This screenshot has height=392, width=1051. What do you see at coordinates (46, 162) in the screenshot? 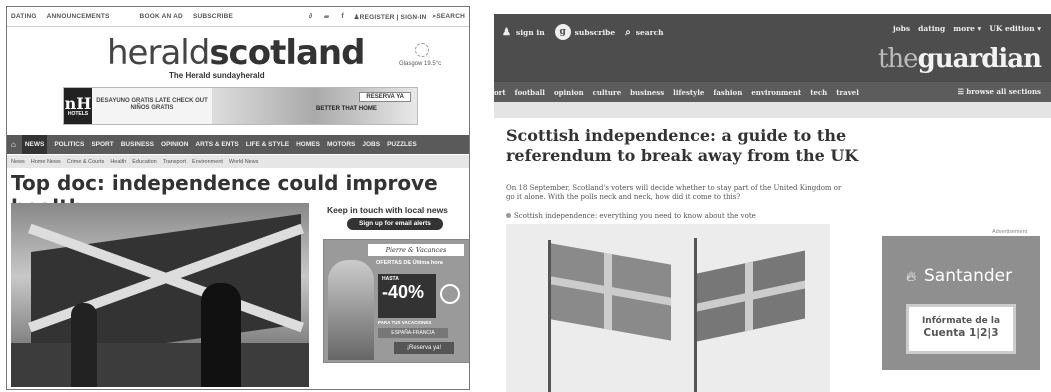
I see `subnav-item-home-news: Home News` at bounding box center [46, 162].